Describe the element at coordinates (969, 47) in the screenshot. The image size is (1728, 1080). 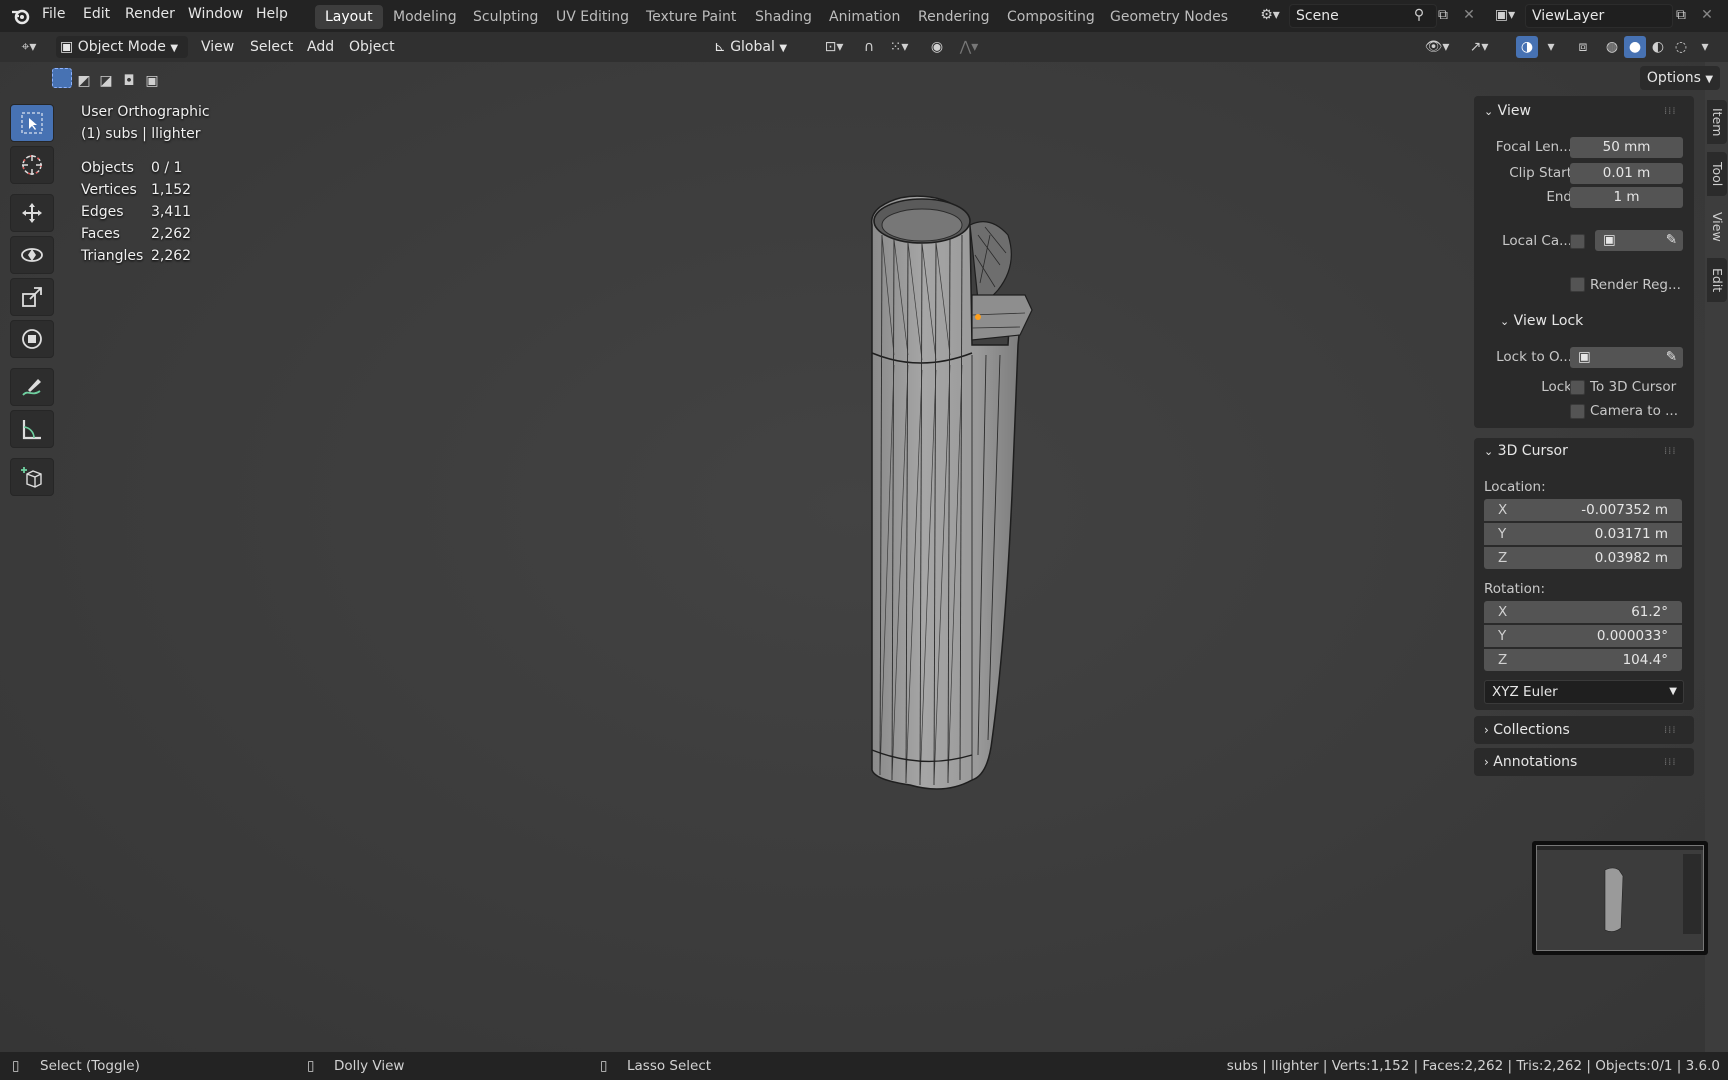
I see `falloff-icon: ⋀▾` at that location.